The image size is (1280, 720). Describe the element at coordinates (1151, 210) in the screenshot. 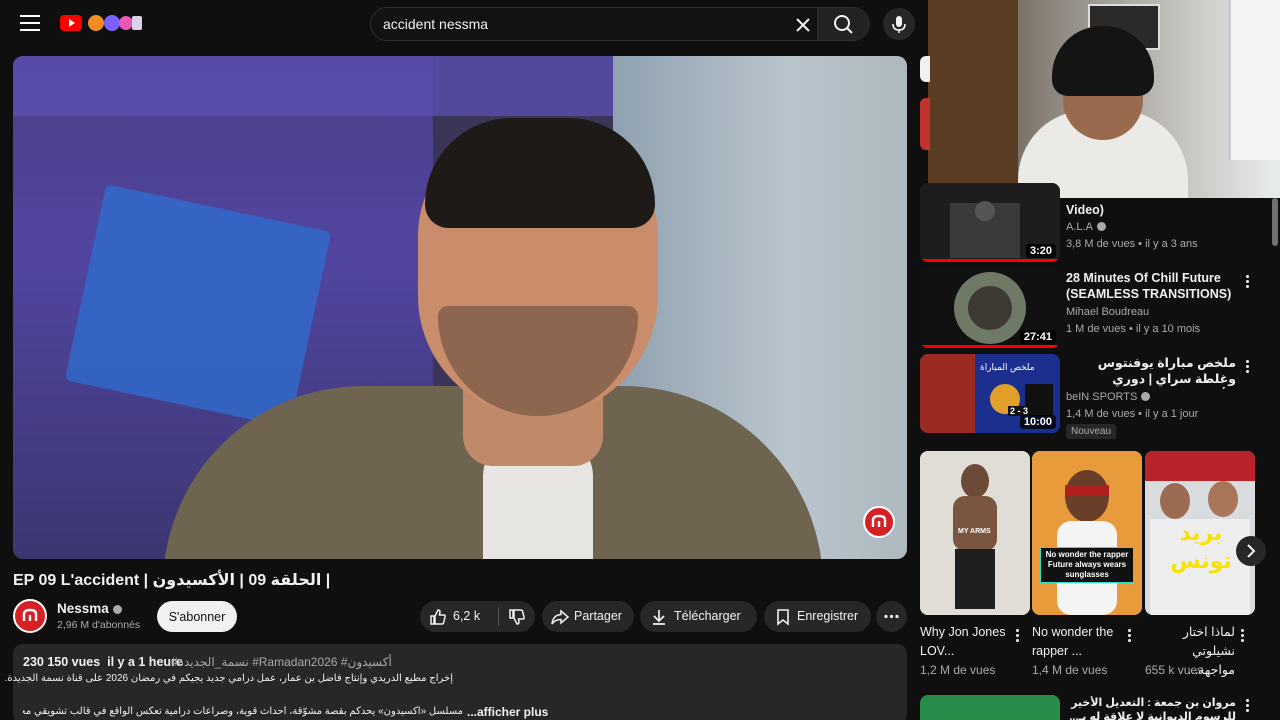

I see `video-title: Video)` at that location.